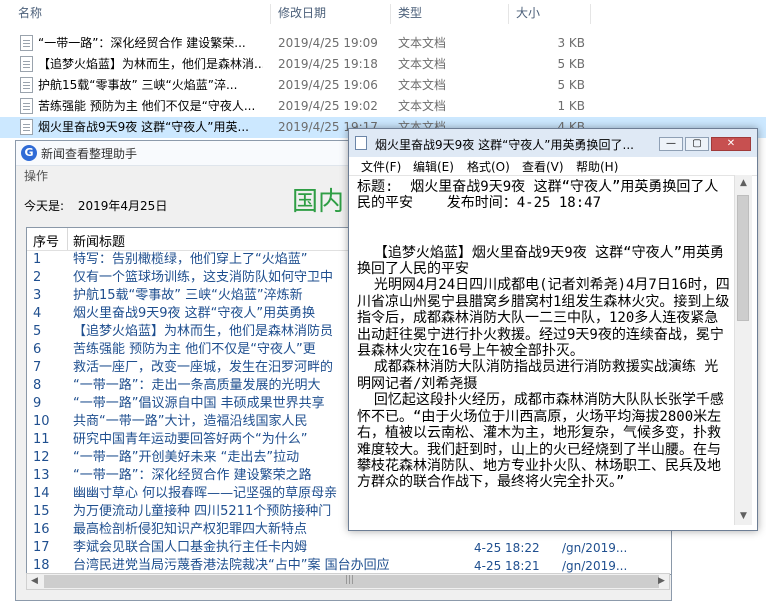  What do you see at coordinates (361, 143) in the screenshot?
I see `notepad-icon` at bounding box center [361, 143].